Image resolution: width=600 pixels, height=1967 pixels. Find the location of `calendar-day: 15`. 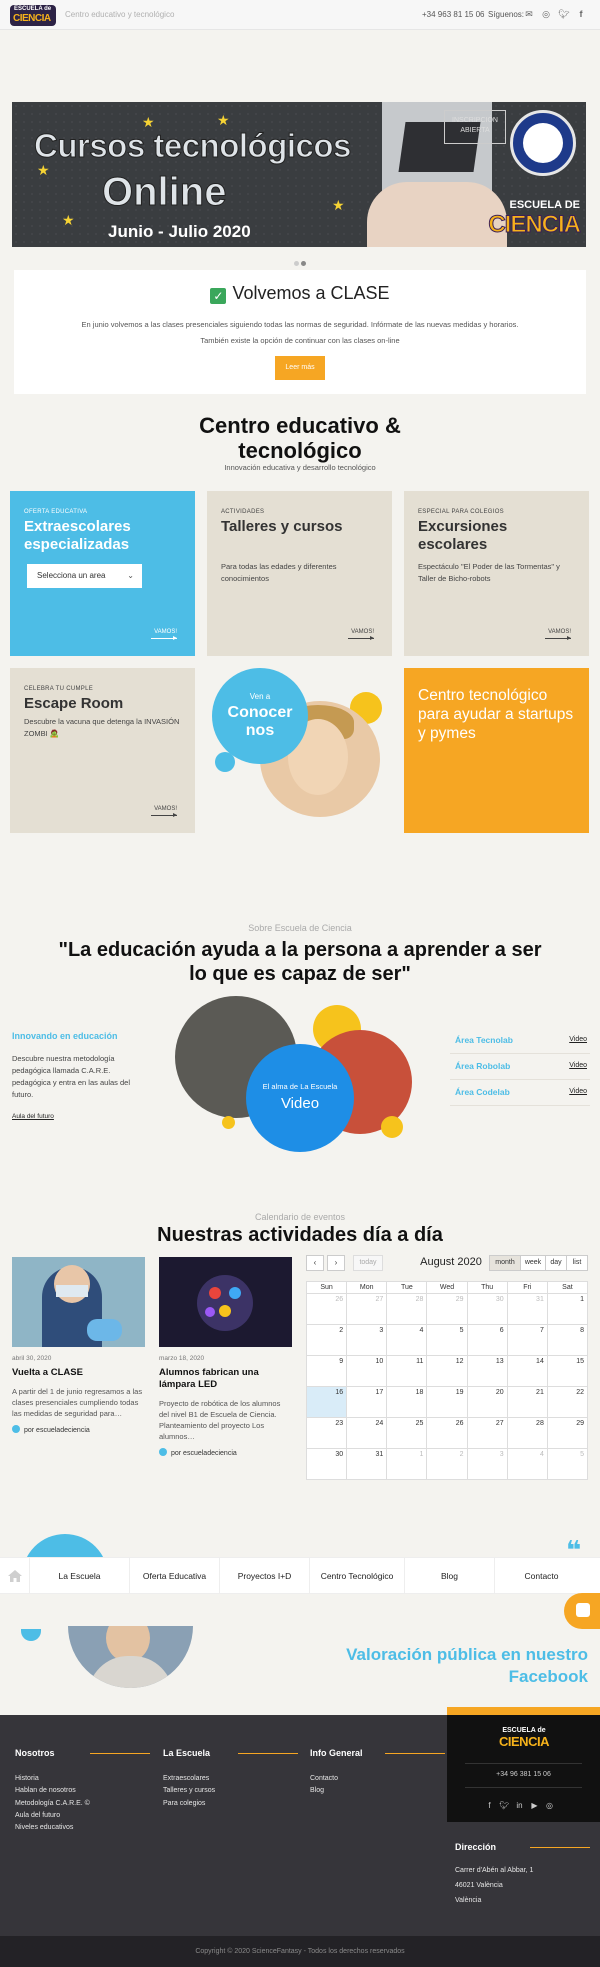

calendar-day: 15 is located at coordinates (567, 1371).